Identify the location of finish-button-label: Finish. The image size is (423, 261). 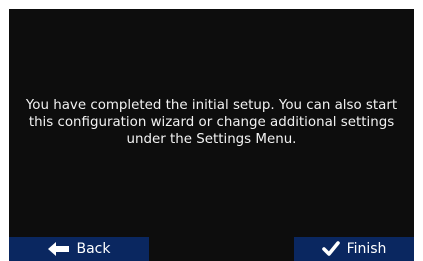
(366, 249).